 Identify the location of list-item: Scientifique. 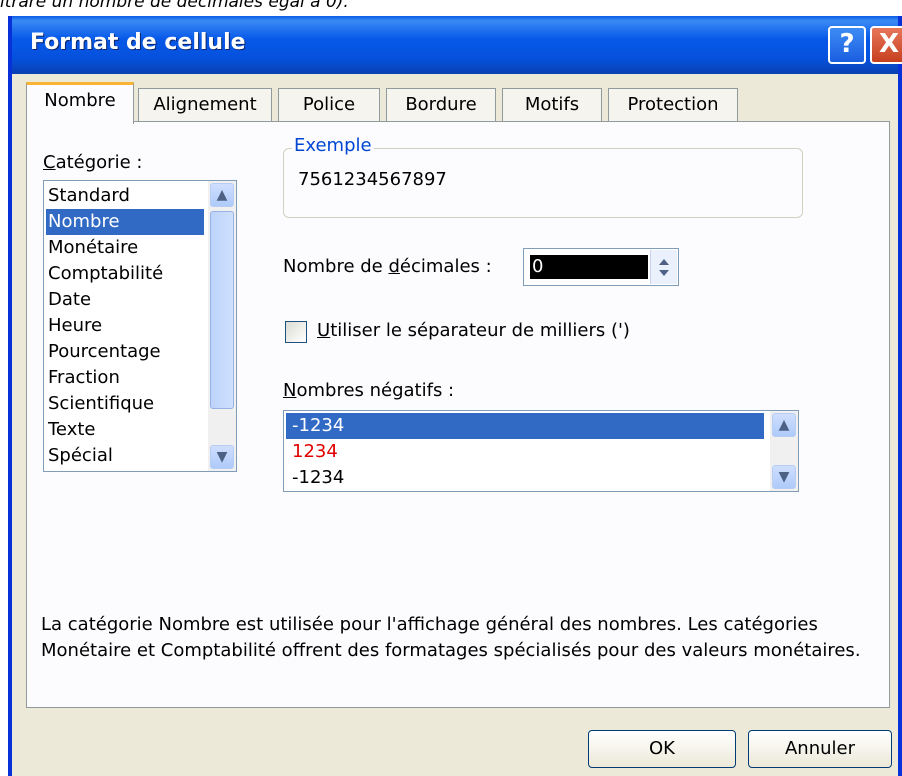
(100, 404).